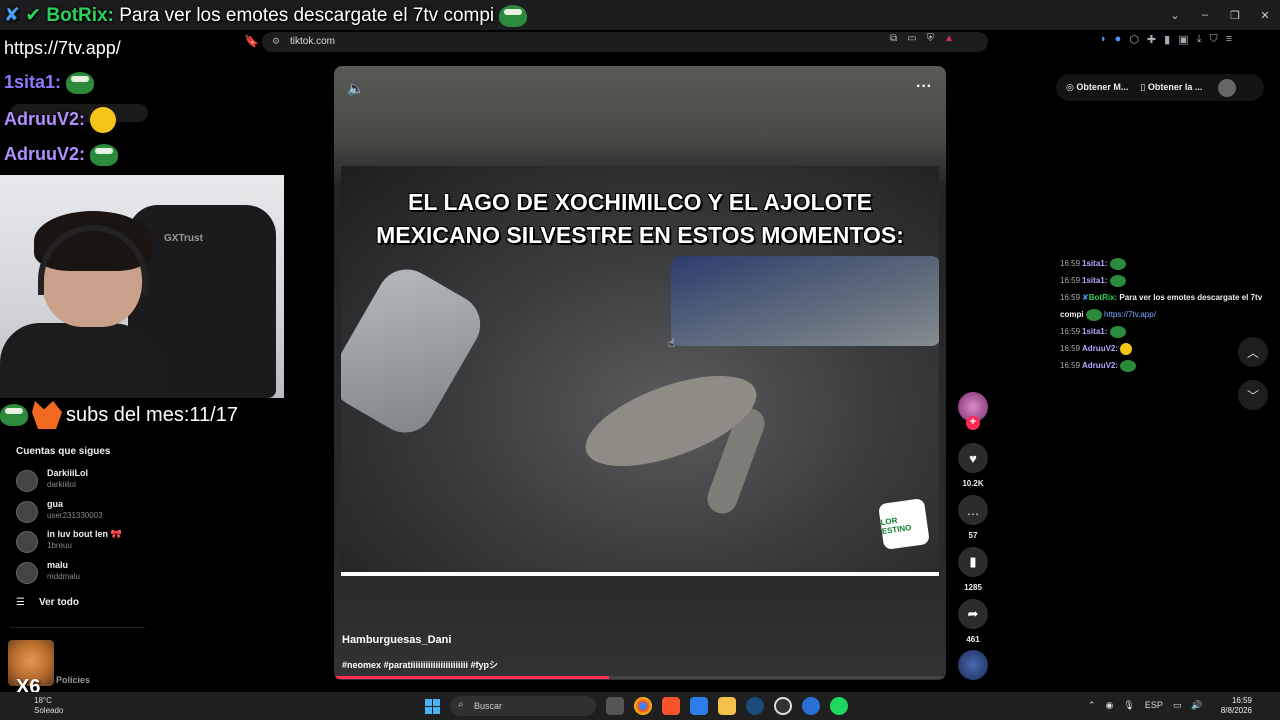  What do you see at coordinates (643, 706) in the screenshot?
I see `chrome-icon` at bounding box center [643, 706].